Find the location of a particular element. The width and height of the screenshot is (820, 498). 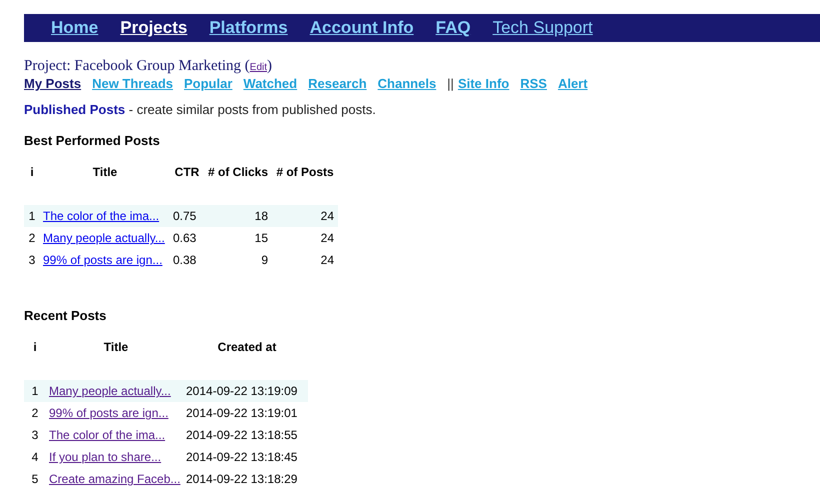

table-cell: 2014-09-22 13:18:55 is located at coordinates (242, 435).